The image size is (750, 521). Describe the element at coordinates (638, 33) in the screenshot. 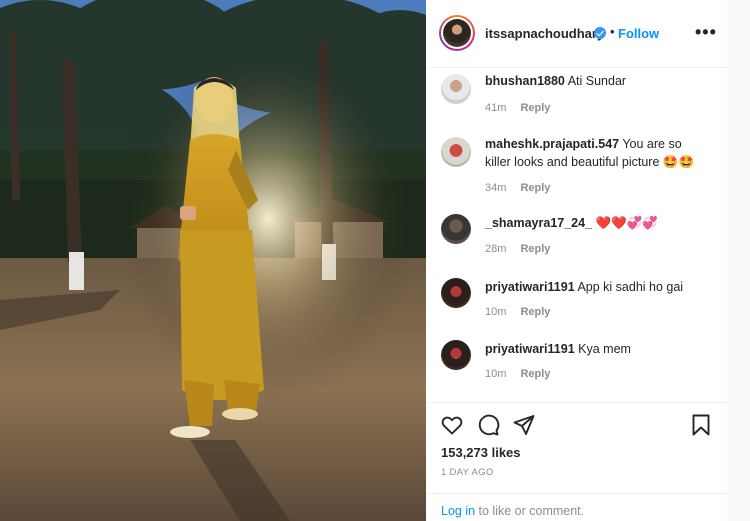

I see `follow-button: Follow` at that location.